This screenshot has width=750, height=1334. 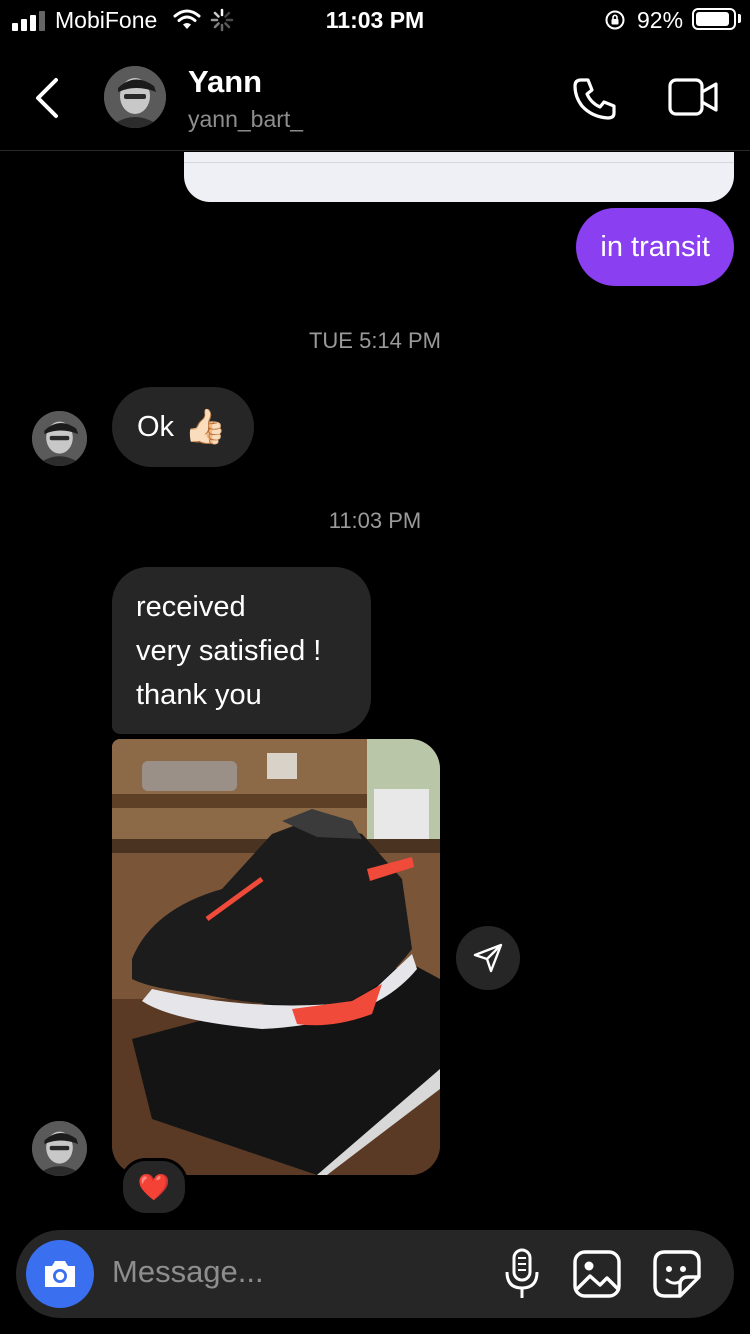 What do you see at coordinates (375, 95) in the screenshot?
I see `chat-header: Yann yann_bart_` at bounding box center [375, 95].